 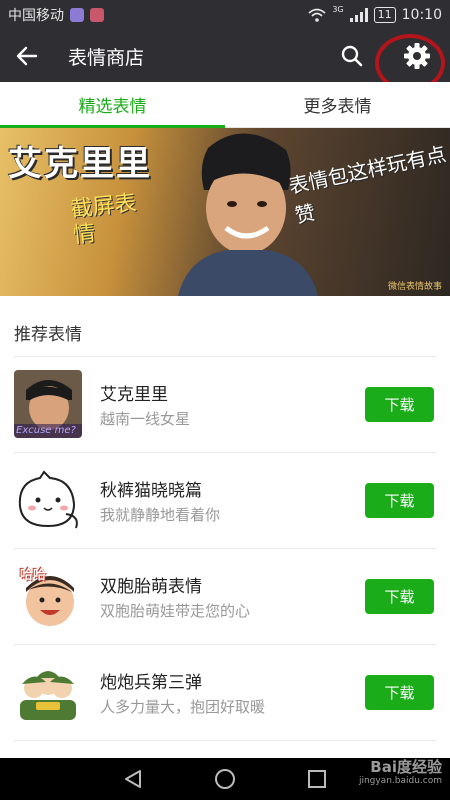 What do you see at coordinates (151, 587) in the screenshot?
I see `item-name: 双胞胎萌表情` at bounding box center [151, 587].